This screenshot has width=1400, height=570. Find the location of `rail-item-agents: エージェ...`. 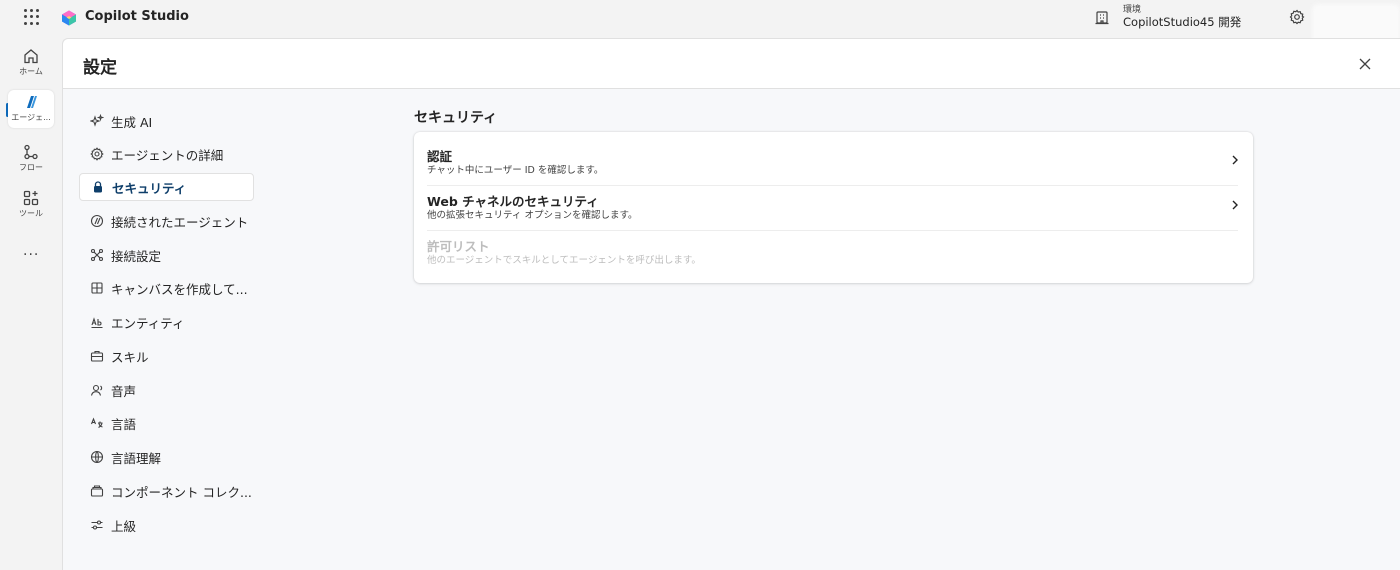

rail-item-agents: エージェ... is located at coordinates (31, 109).